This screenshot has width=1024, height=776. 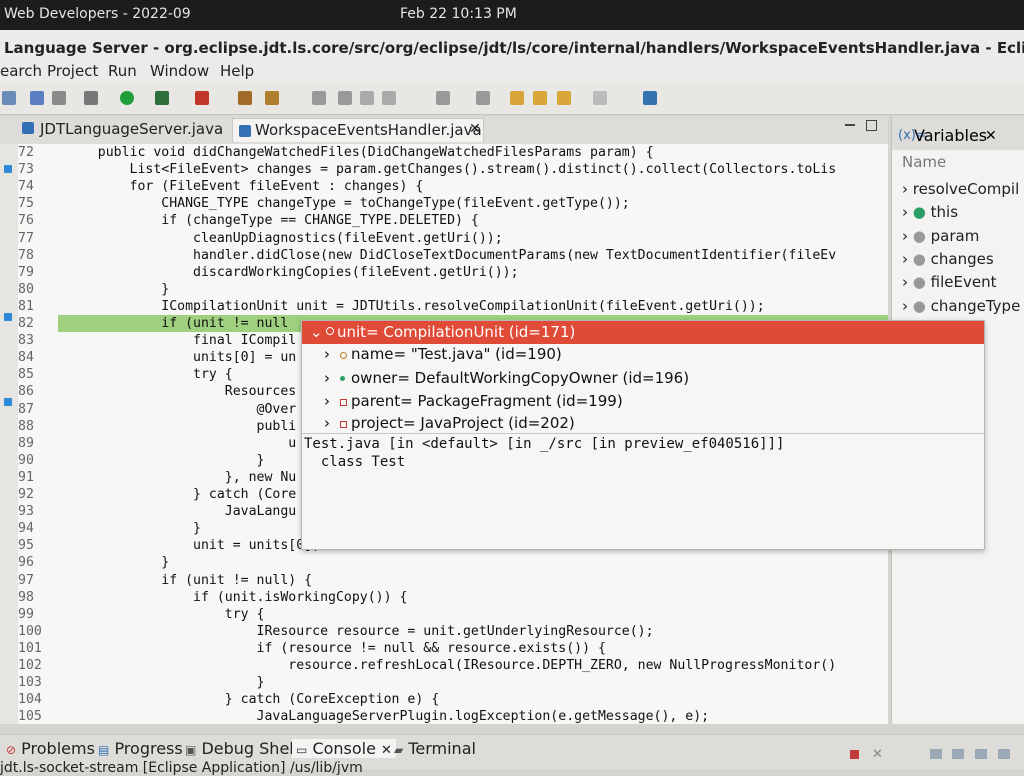 What do you see at coordinates (245, 98) in the screenshot?
I see `open-type-icon` at bounding box center [245, 98].